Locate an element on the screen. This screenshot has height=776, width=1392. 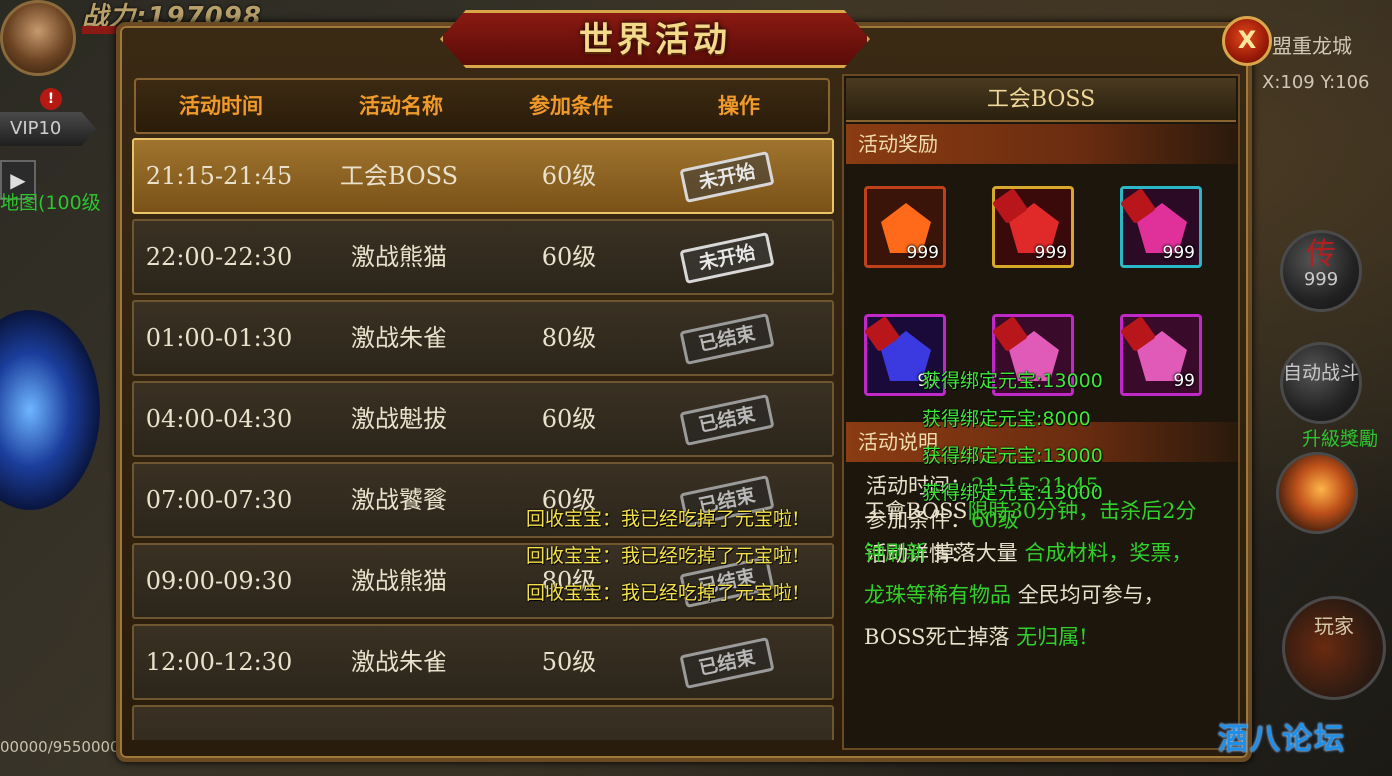
reward-item: 99 is located at coordinates (1160, 355).